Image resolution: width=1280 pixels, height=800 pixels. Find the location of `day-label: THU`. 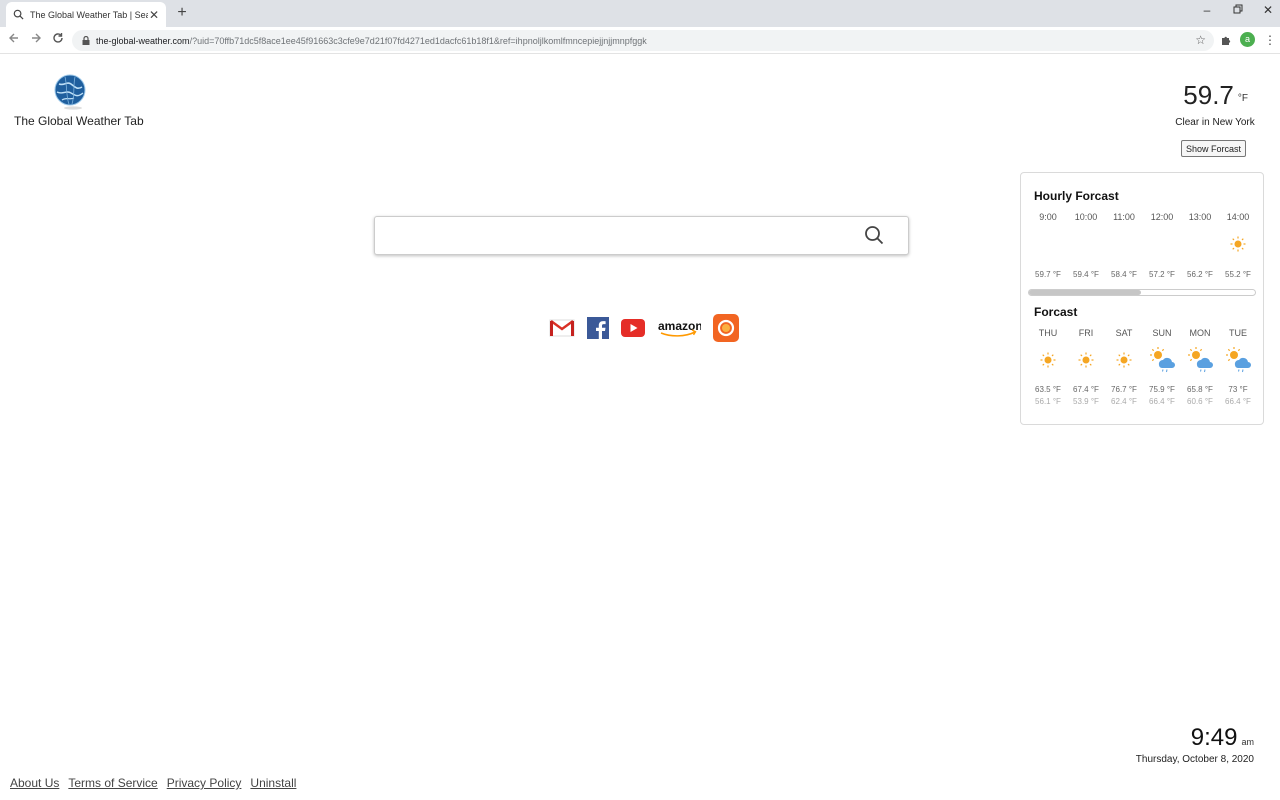

day-label: THU is located at coordinates (1048, 333).